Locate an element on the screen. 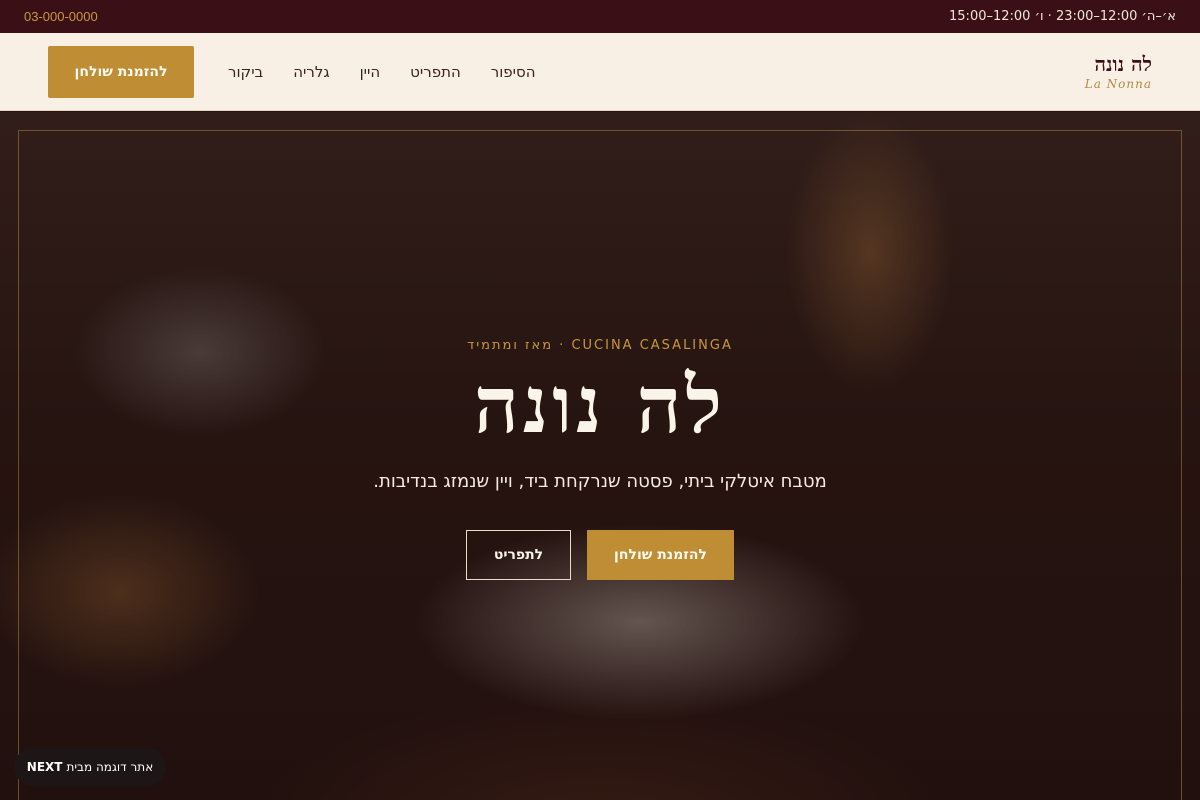 This screenshot has width=1200, height=800. hero-title: לה נונה is located at coordinates (600, 405).